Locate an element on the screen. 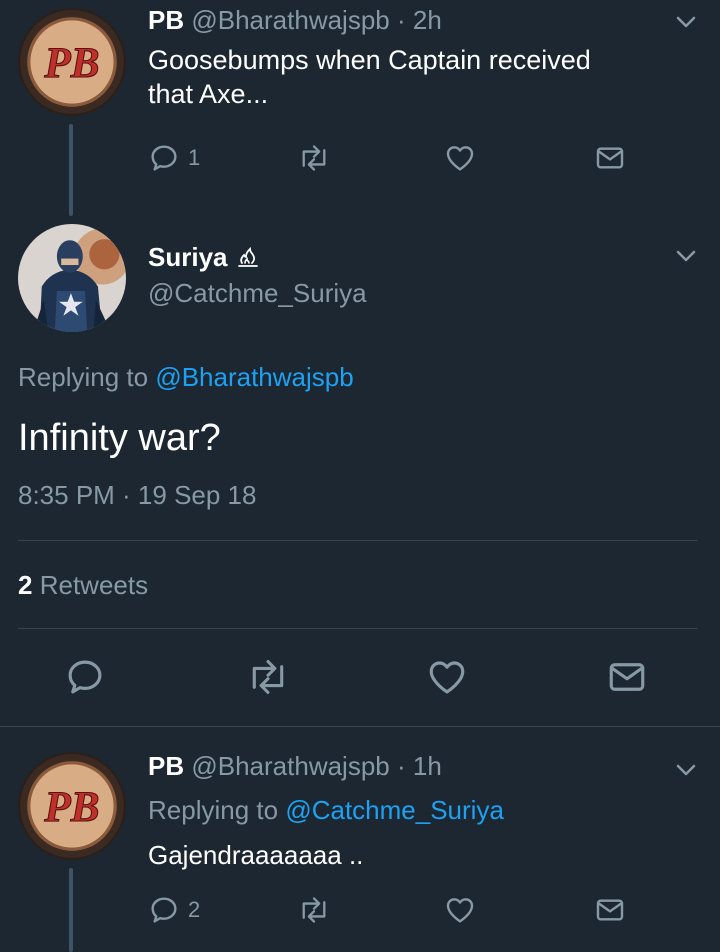 The width and height of the screenshot is (720, 952). reply-button is located at coordinates (85, 677).